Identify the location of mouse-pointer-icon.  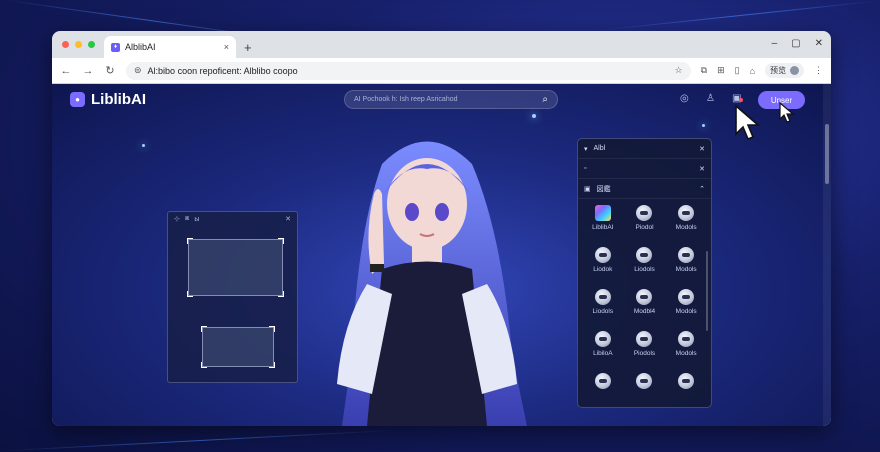
(747, 122).